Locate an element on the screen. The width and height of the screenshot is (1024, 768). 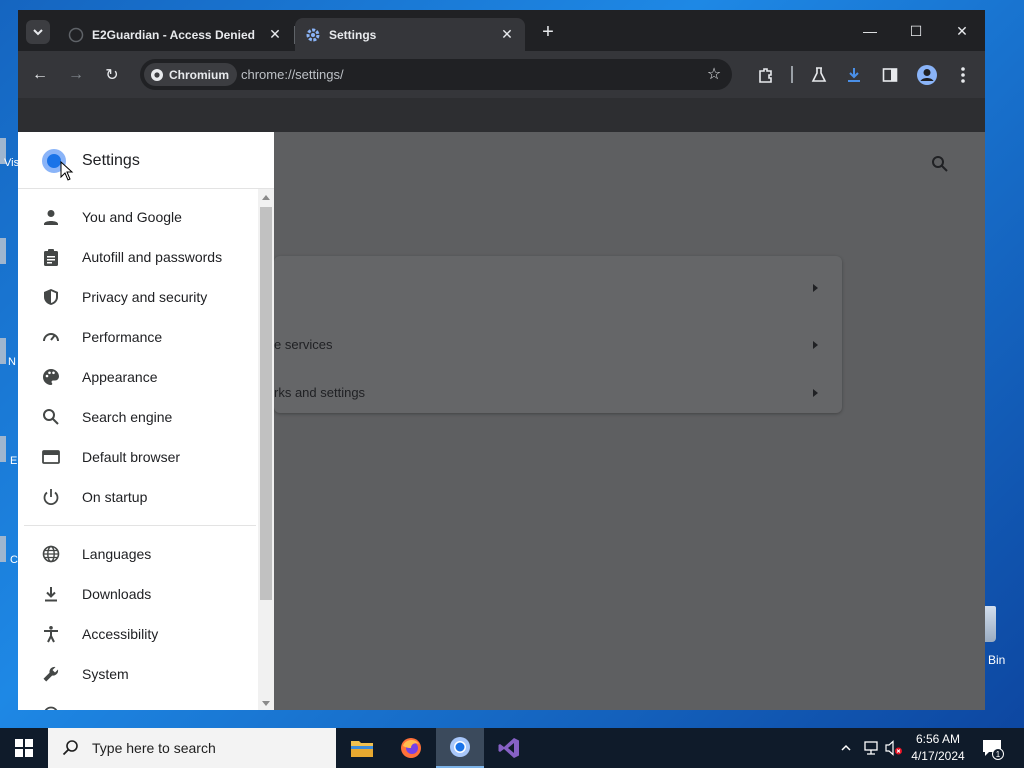
visual-studio-button is located at coordinates (509, 748).